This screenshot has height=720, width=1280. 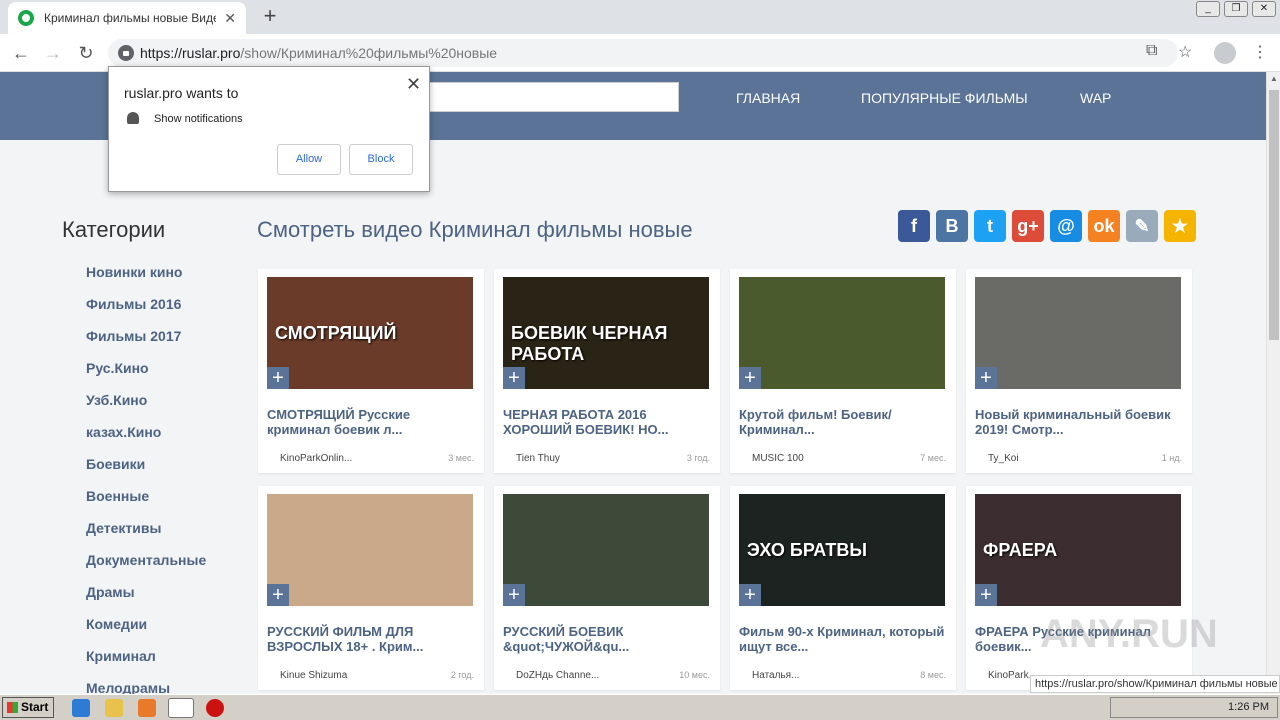 I want to click on popup-close-icon: ✕, so click(x=413, y=84).